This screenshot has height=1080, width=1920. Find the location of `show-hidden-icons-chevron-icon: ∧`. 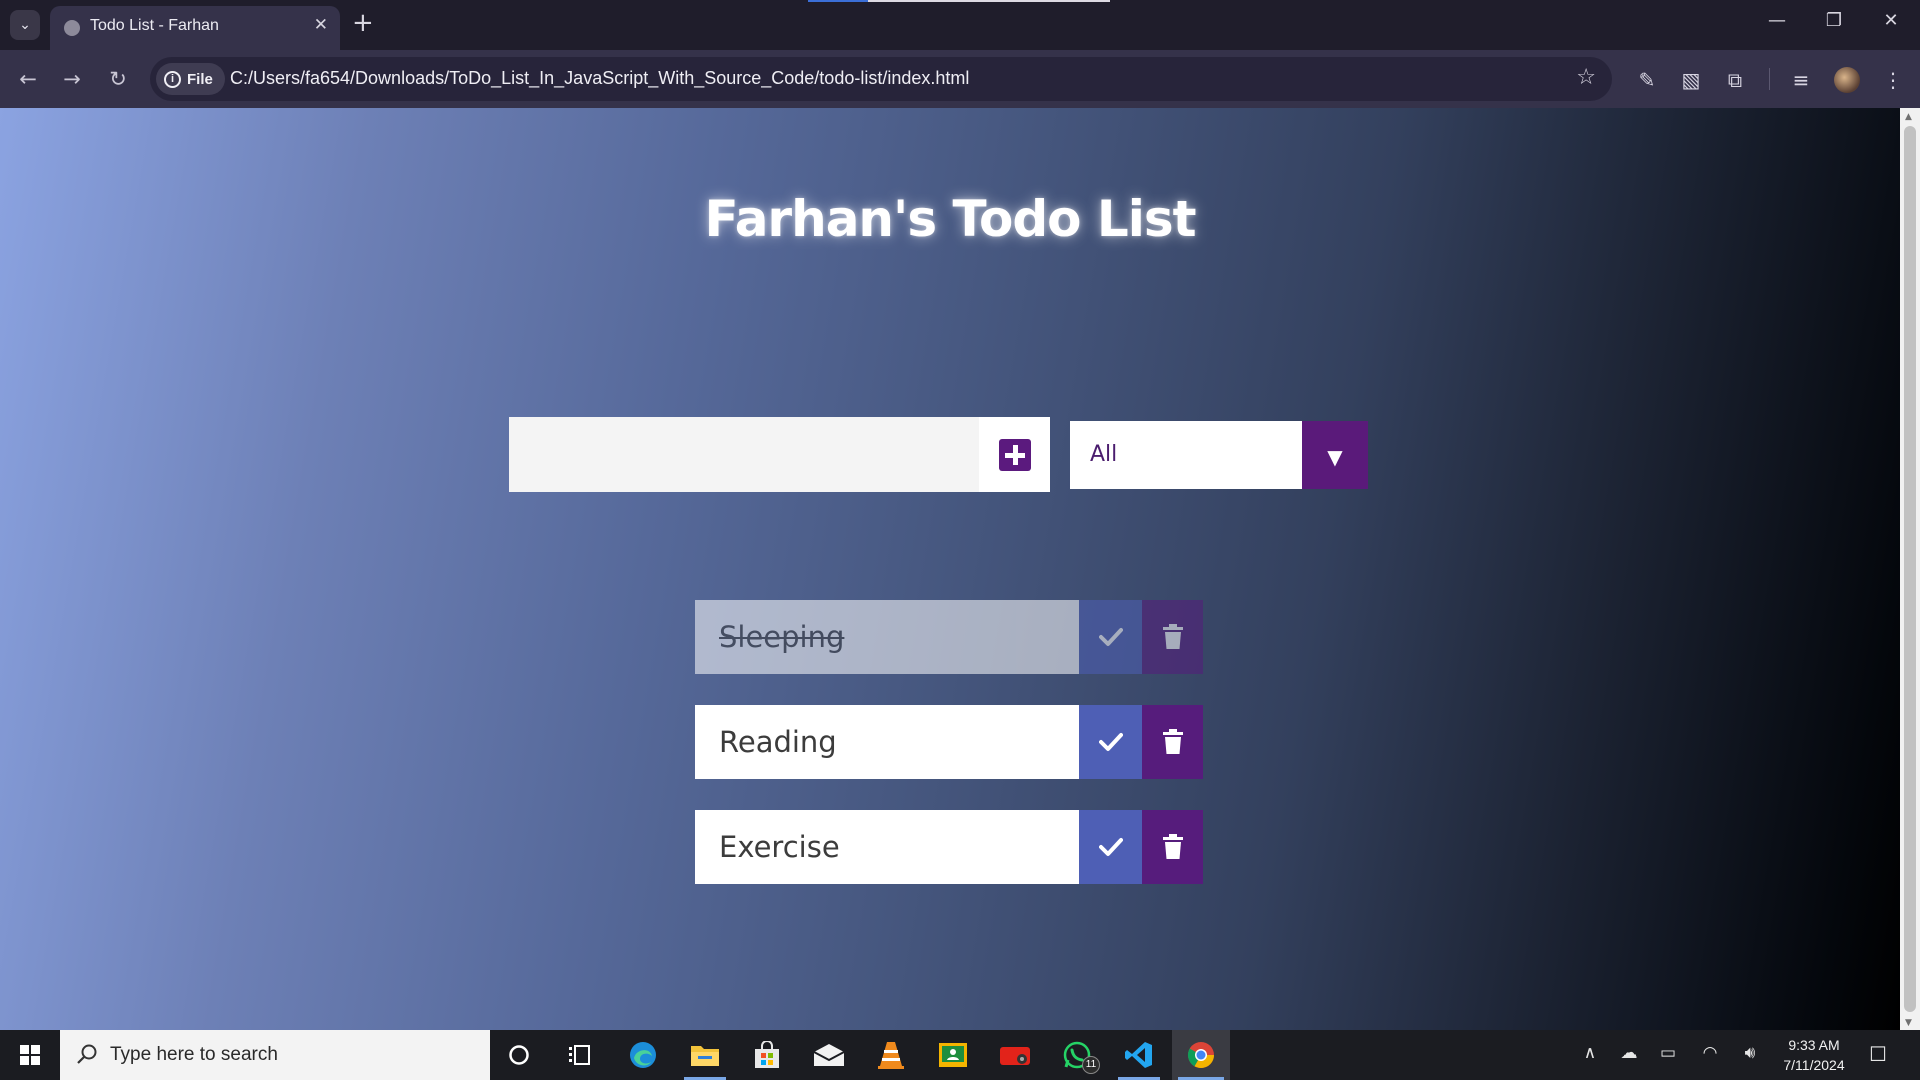

show-hidden-icons-chevron-icon: ∧ is located at coordinates (1590, 1053).